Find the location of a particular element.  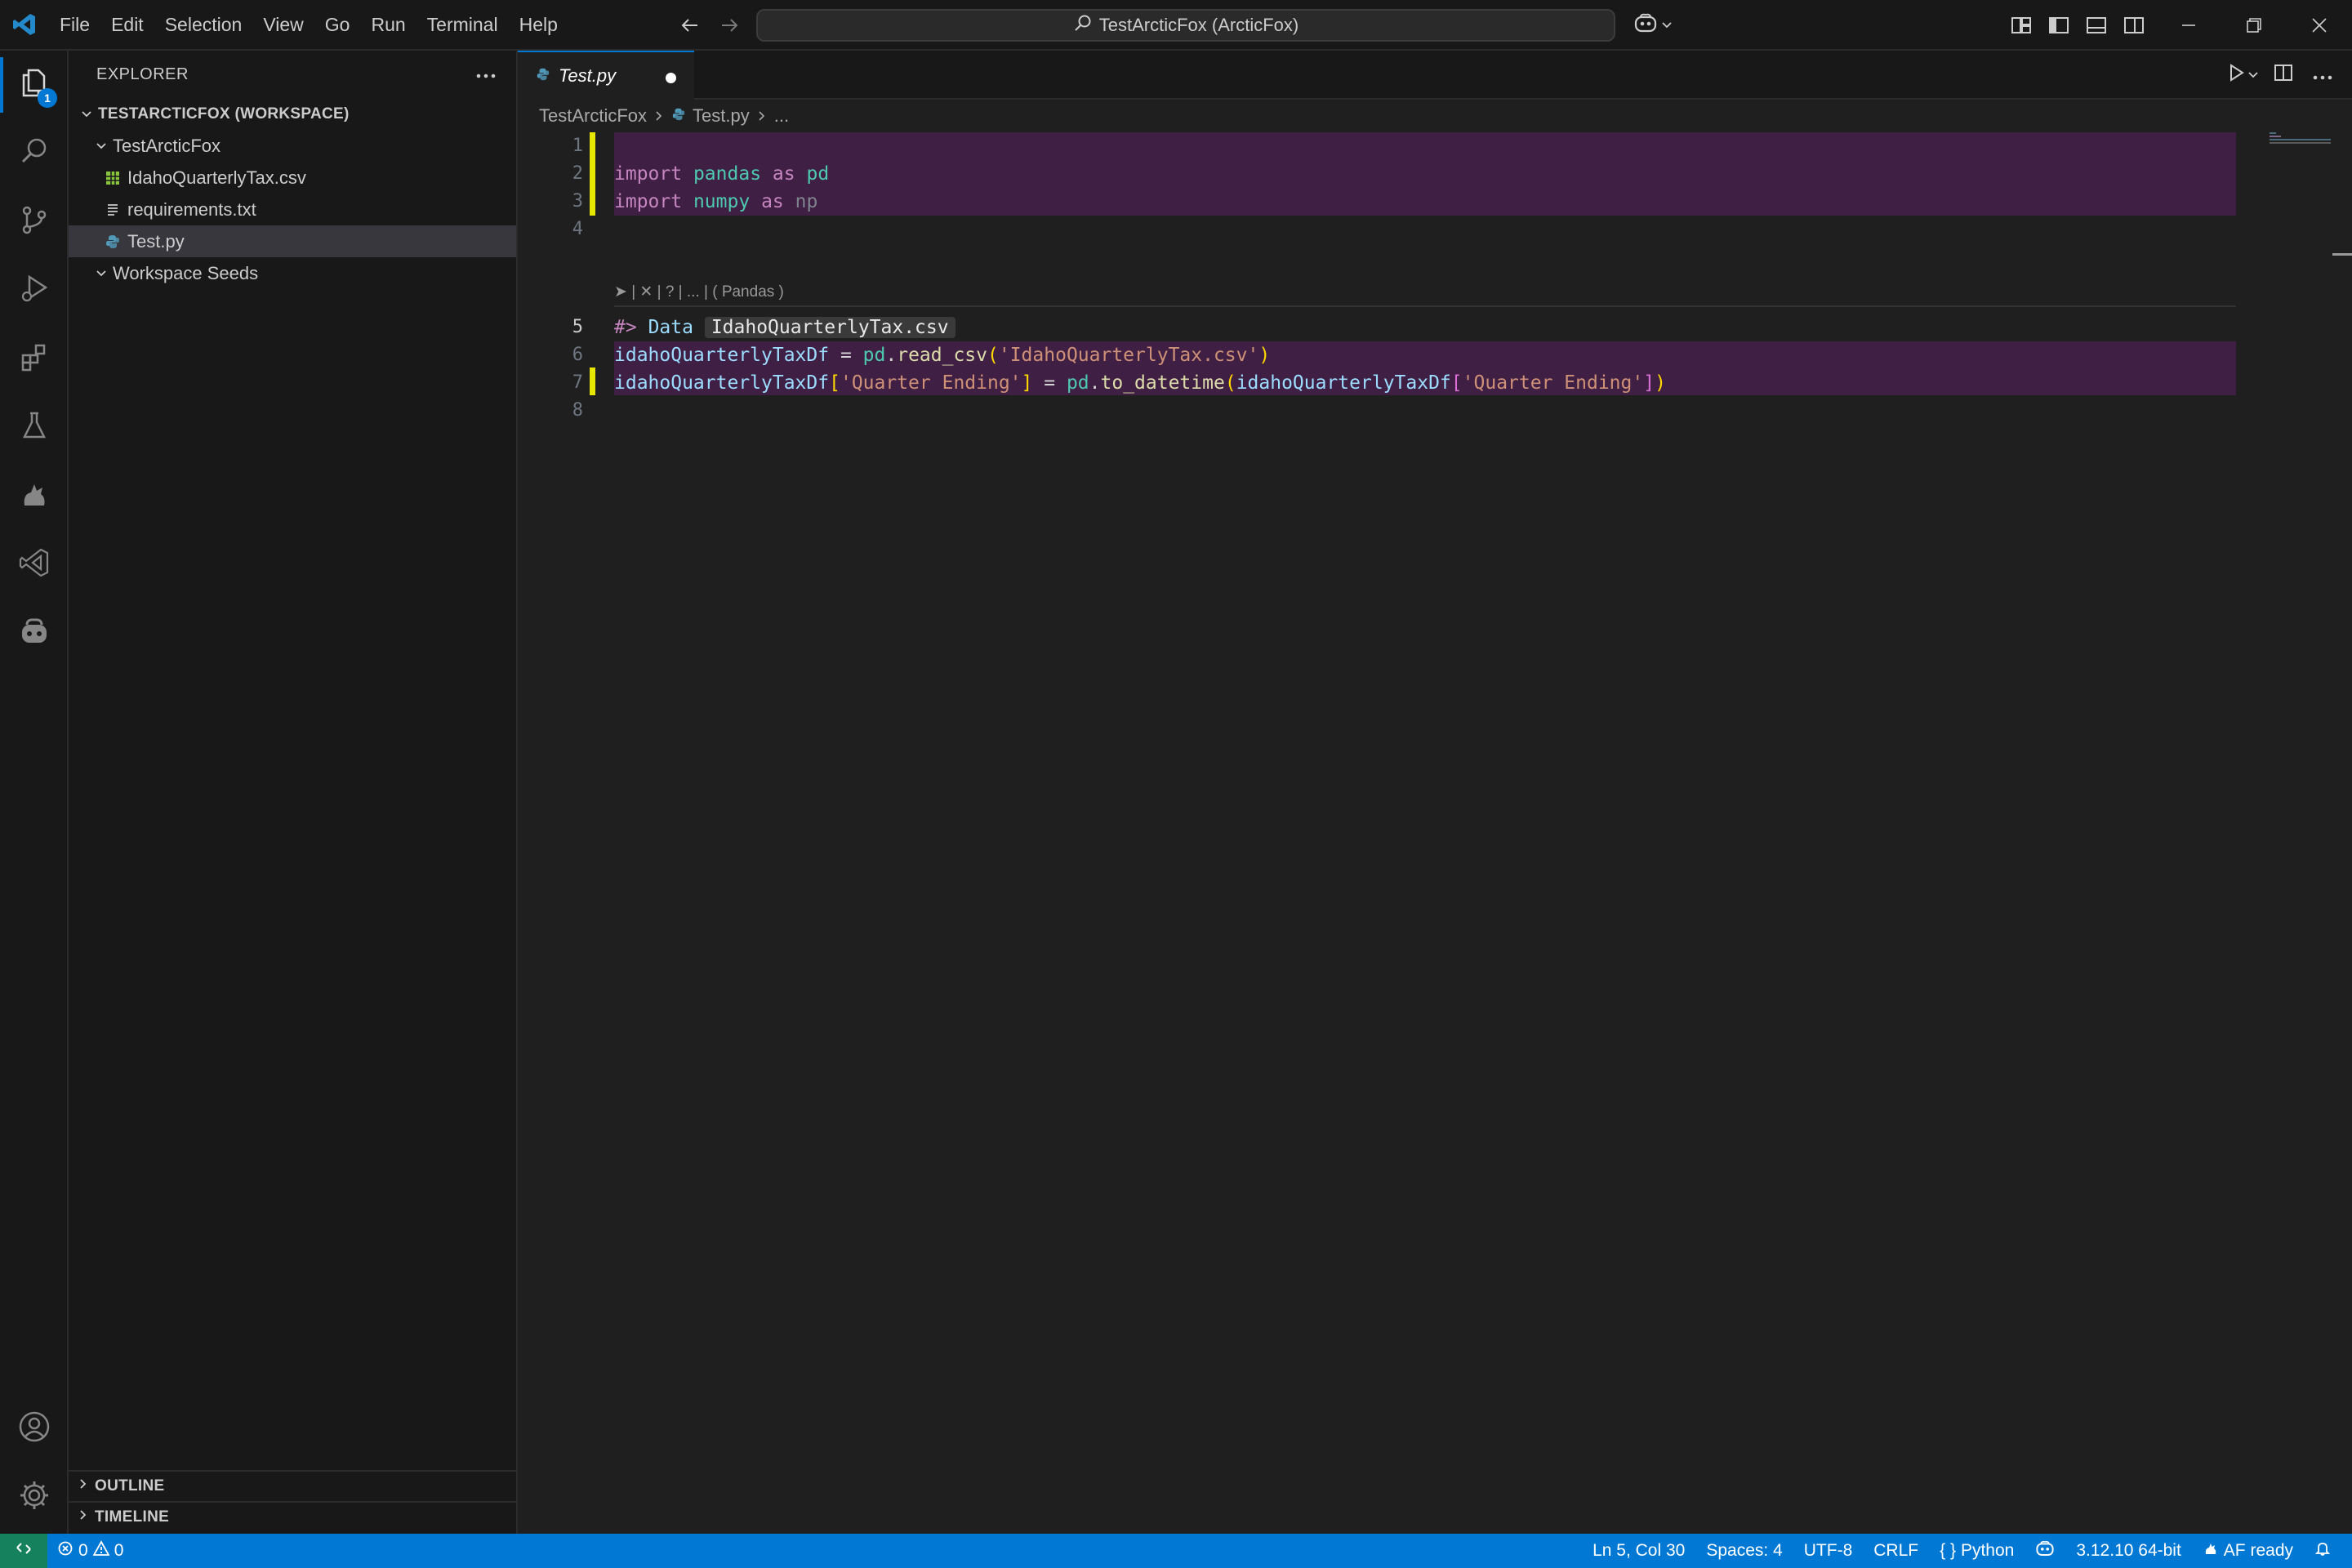

restore-icon is located at coordinates (2254, 25).